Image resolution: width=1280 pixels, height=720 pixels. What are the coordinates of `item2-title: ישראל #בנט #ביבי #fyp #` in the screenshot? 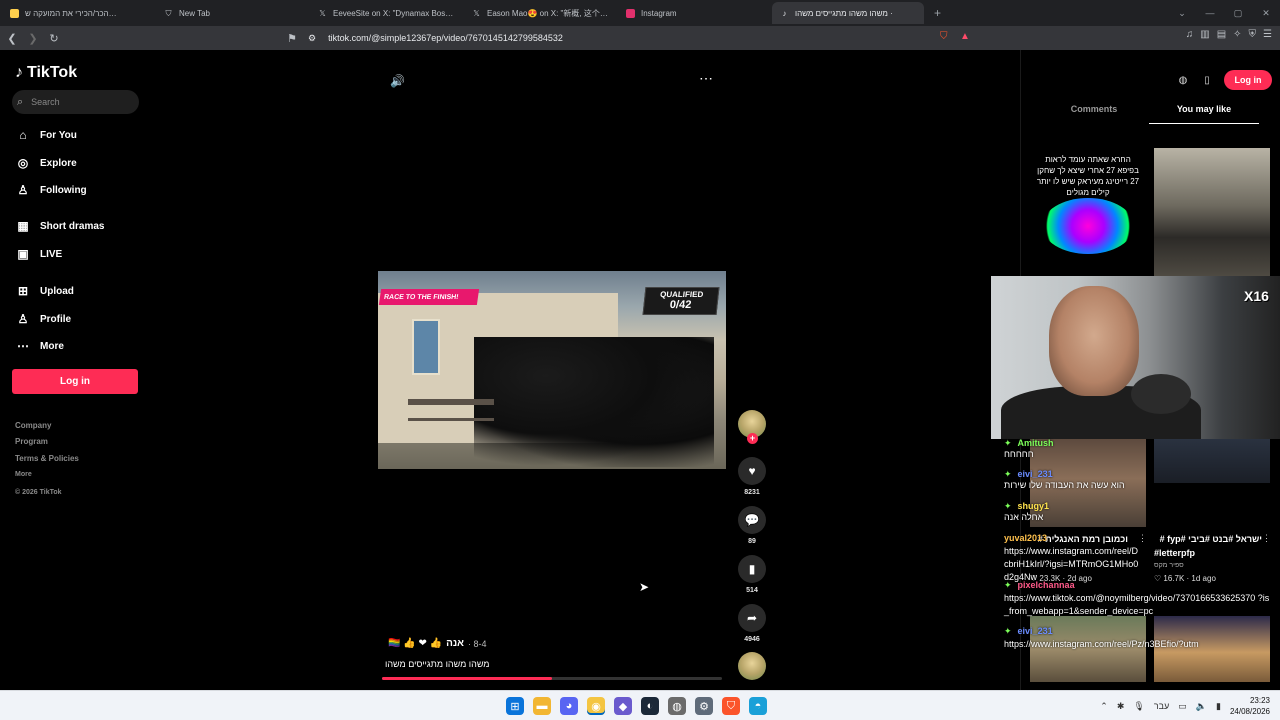 It's located at (1208, 539).